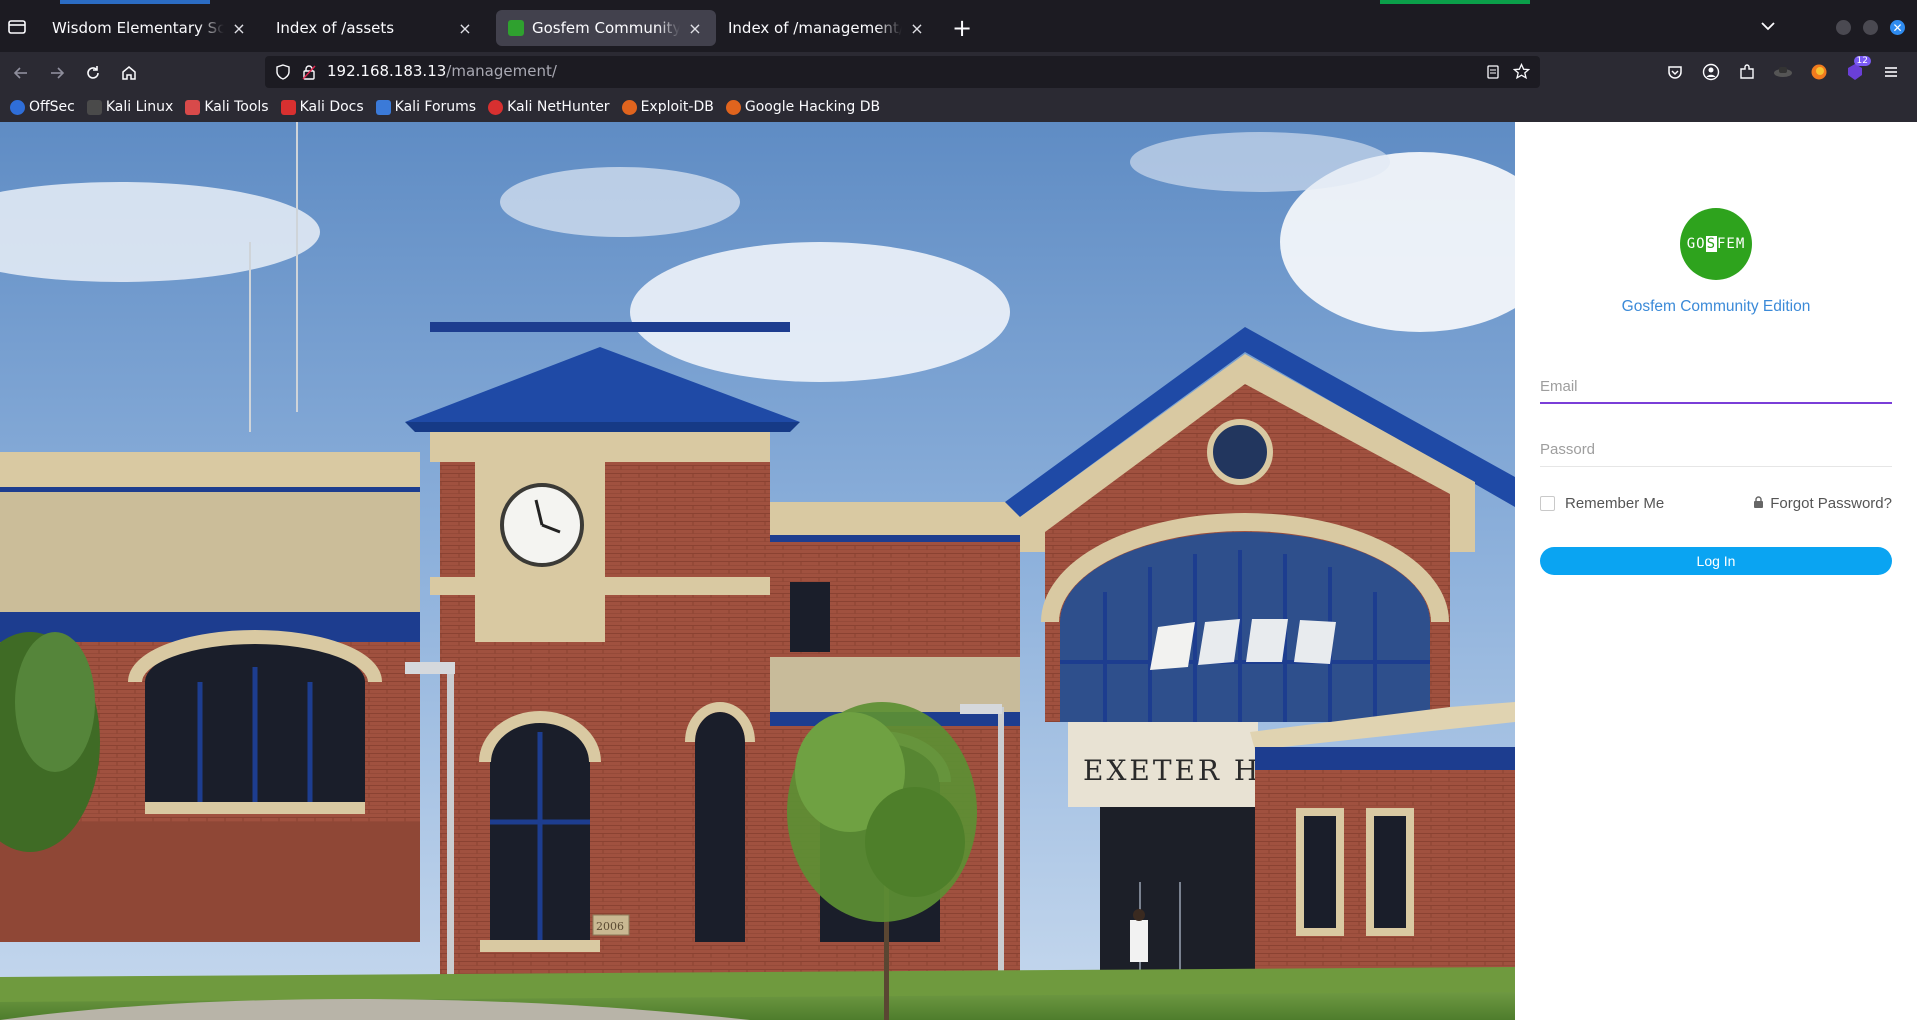 This screenshot has width=1917, height=1020. Describe the element at coordinates (677, 107) in the screenshot. I see `bookmark-label: Exploit-DB` at that location.